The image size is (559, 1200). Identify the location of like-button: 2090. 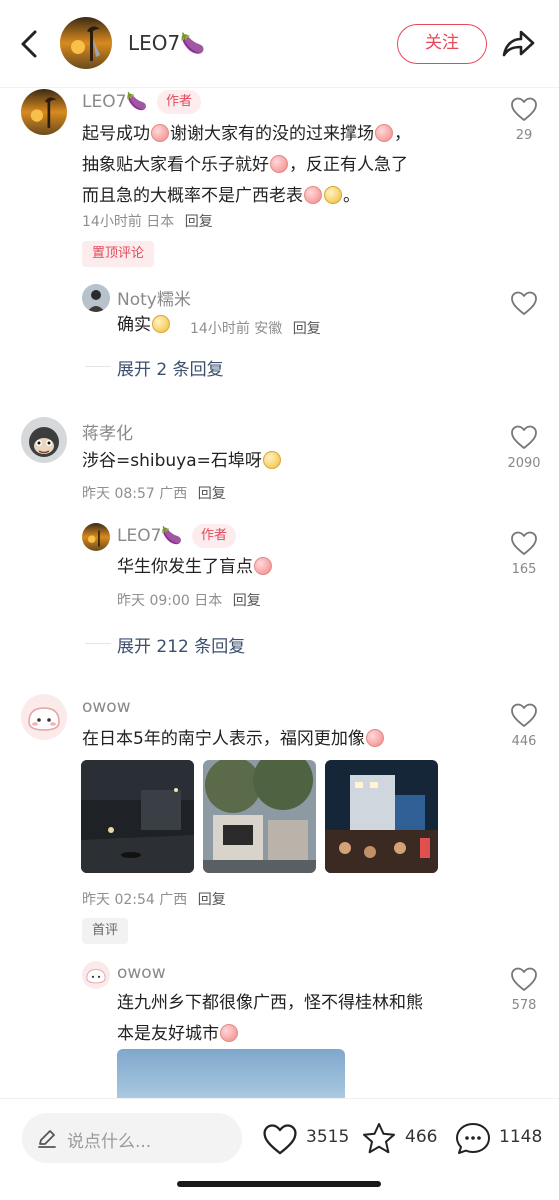
(524, 447).